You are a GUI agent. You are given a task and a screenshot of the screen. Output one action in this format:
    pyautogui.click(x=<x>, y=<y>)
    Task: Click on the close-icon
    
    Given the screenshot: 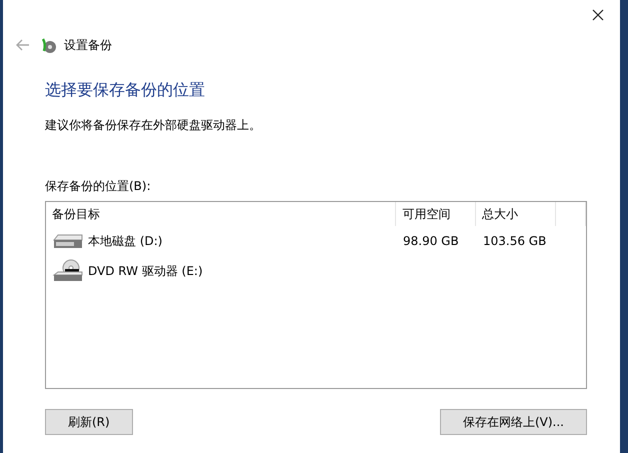 What is the action you would take?
    pyautogui.click(x=598, y=15)
    